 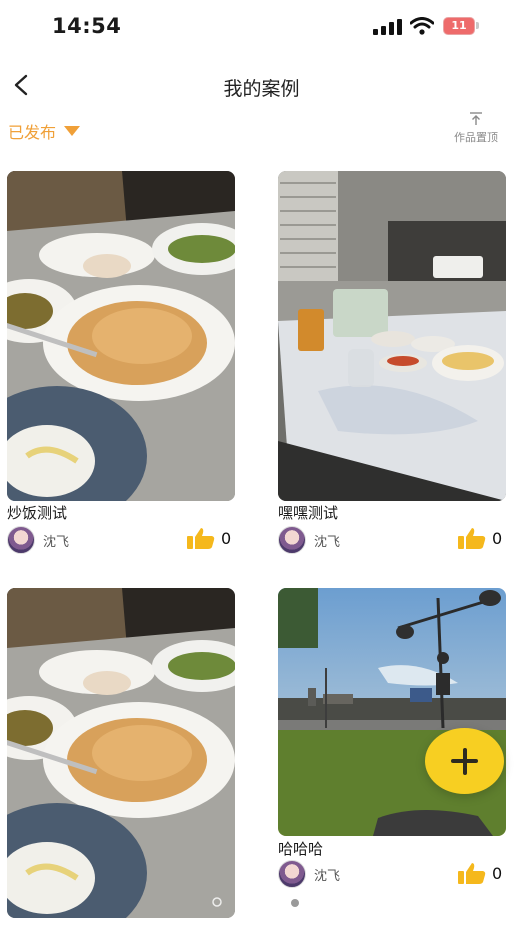 I want to click on pin-top-icon, so click(x=476, y=118).